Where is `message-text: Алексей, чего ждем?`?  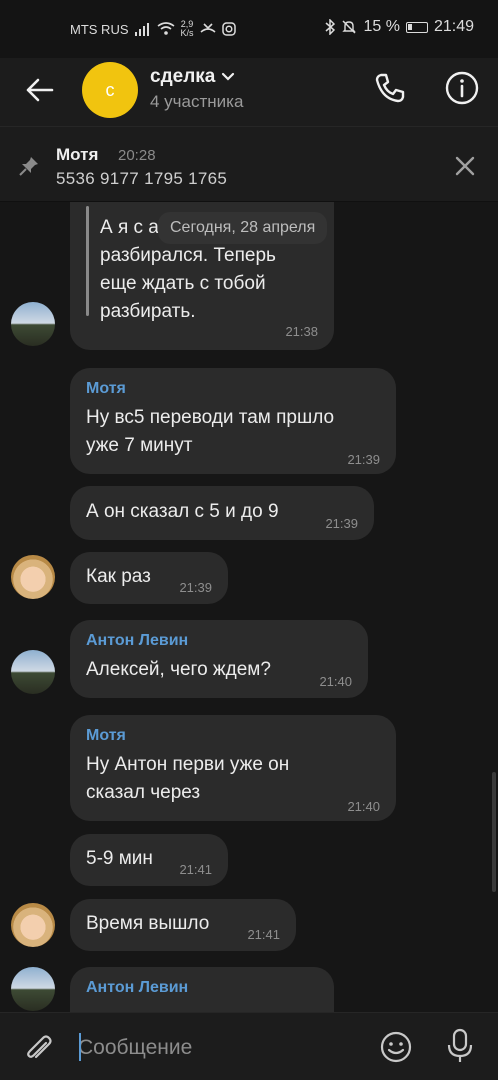
message-text: Алексей, чего ждем? is located at coordinates (178, 669).